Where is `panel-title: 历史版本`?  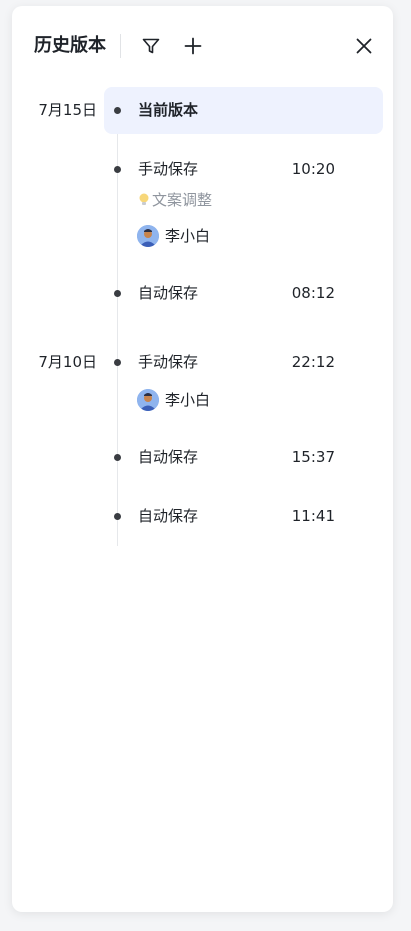
panel-title: 历史版本 is located at coordinates (70, 45).